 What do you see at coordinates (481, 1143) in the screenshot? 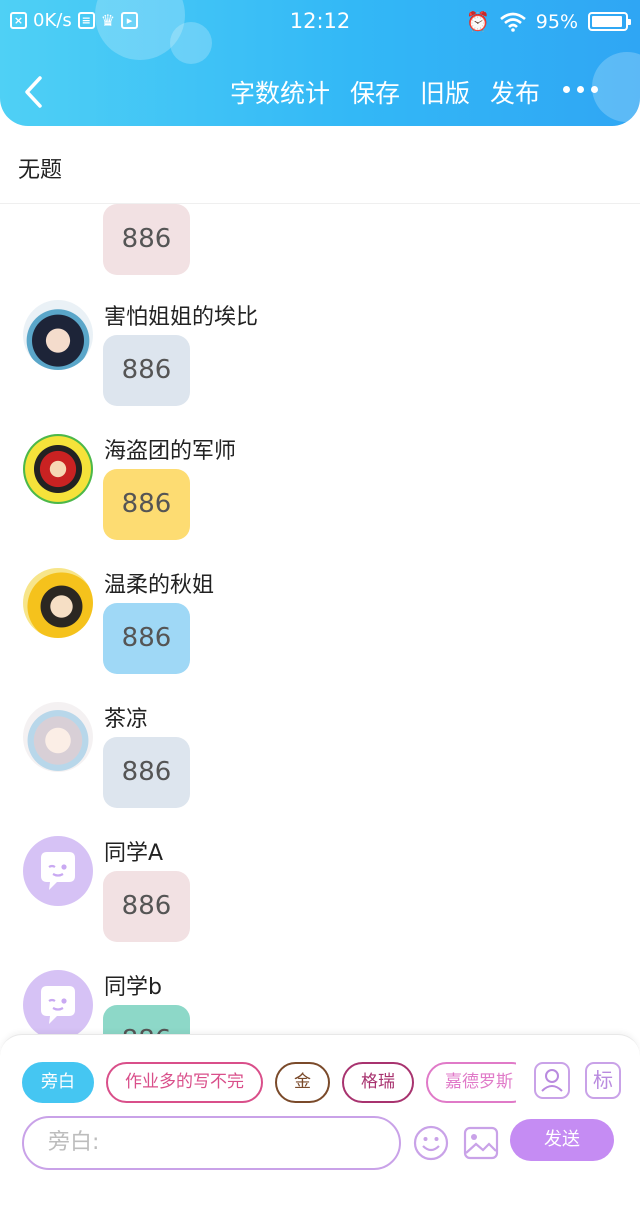
I see `image-button` at bounding box center [481, 1143].